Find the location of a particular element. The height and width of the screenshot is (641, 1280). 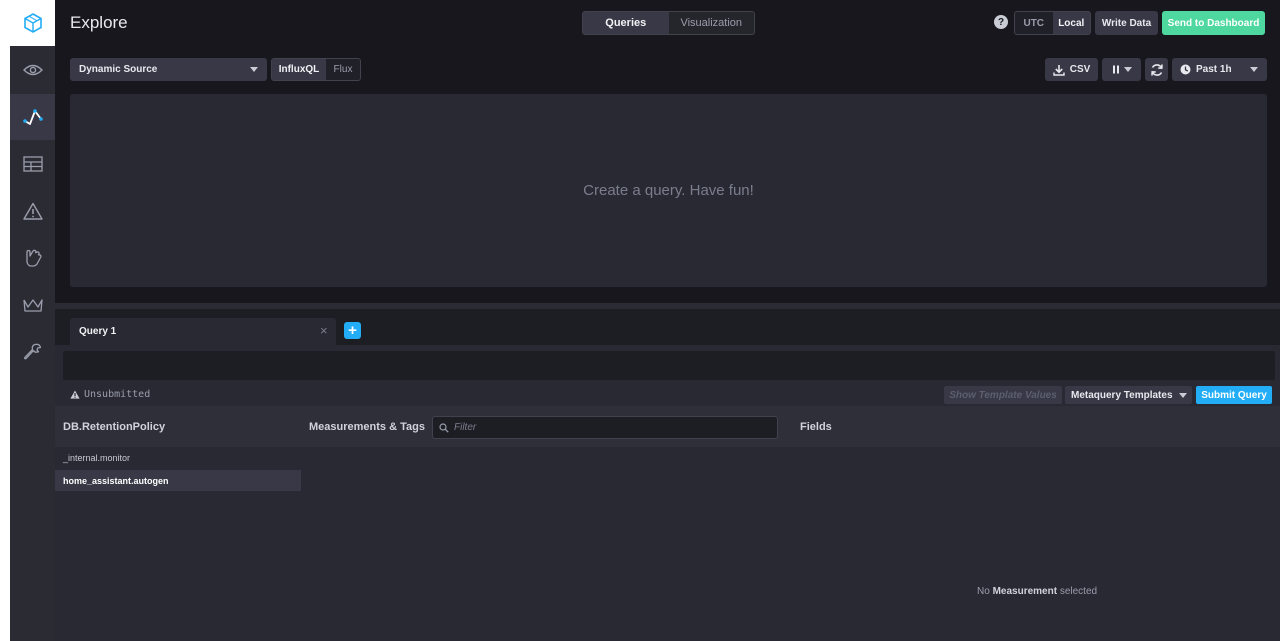

metaquery-templates-dropdown: Metaquery Templates is located at coordinates (1128, 395).